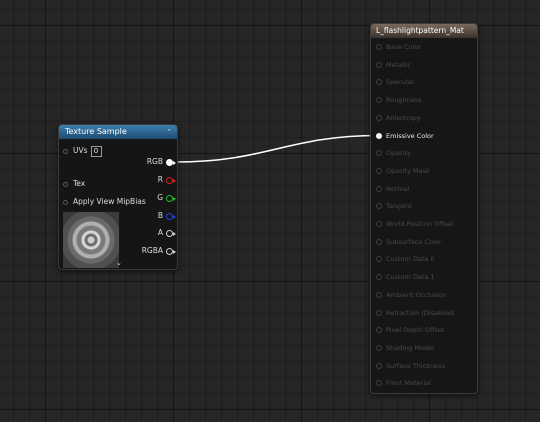  Describe the element at coordinates (403, 117) in the screenshot. I see `material-input-label: Anisotropy` at that location.